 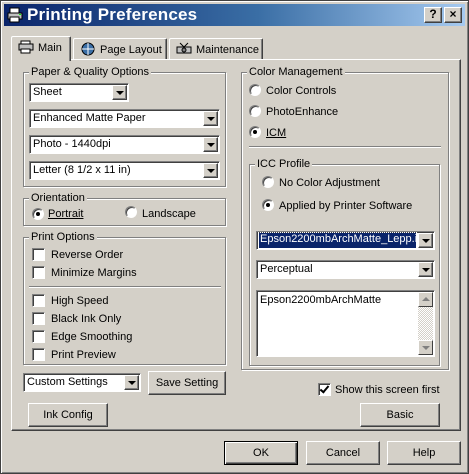 I want to click on high-speed-checkbox, so click(x=38, y=300).